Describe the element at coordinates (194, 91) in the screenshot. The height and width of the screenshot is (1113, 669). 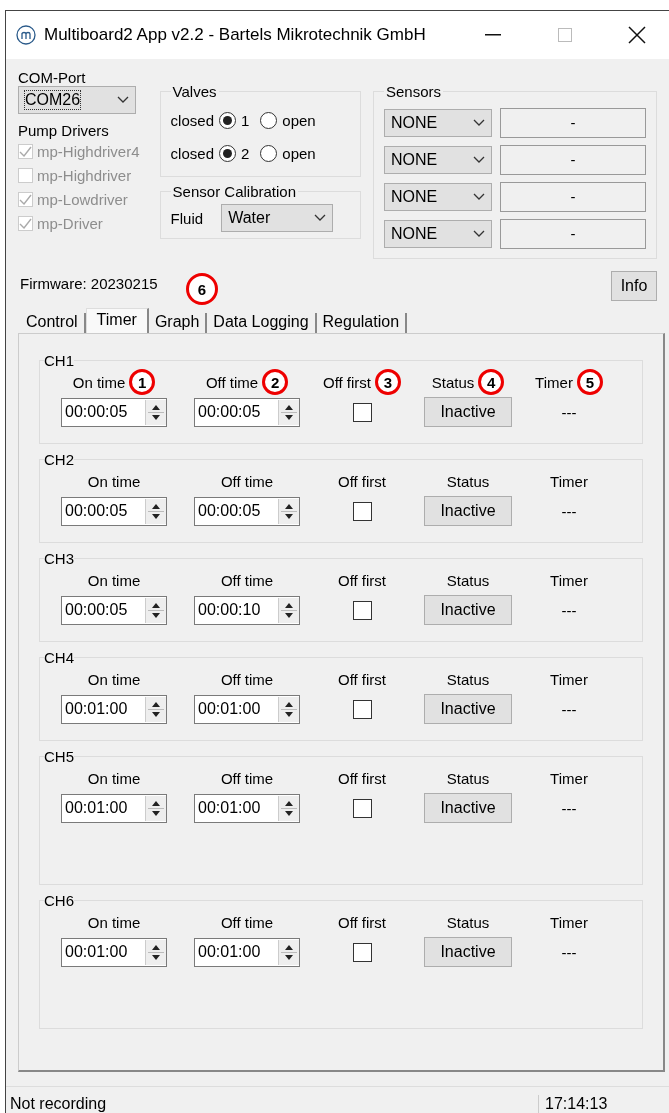
I see `valves-title: Valves` at that location.